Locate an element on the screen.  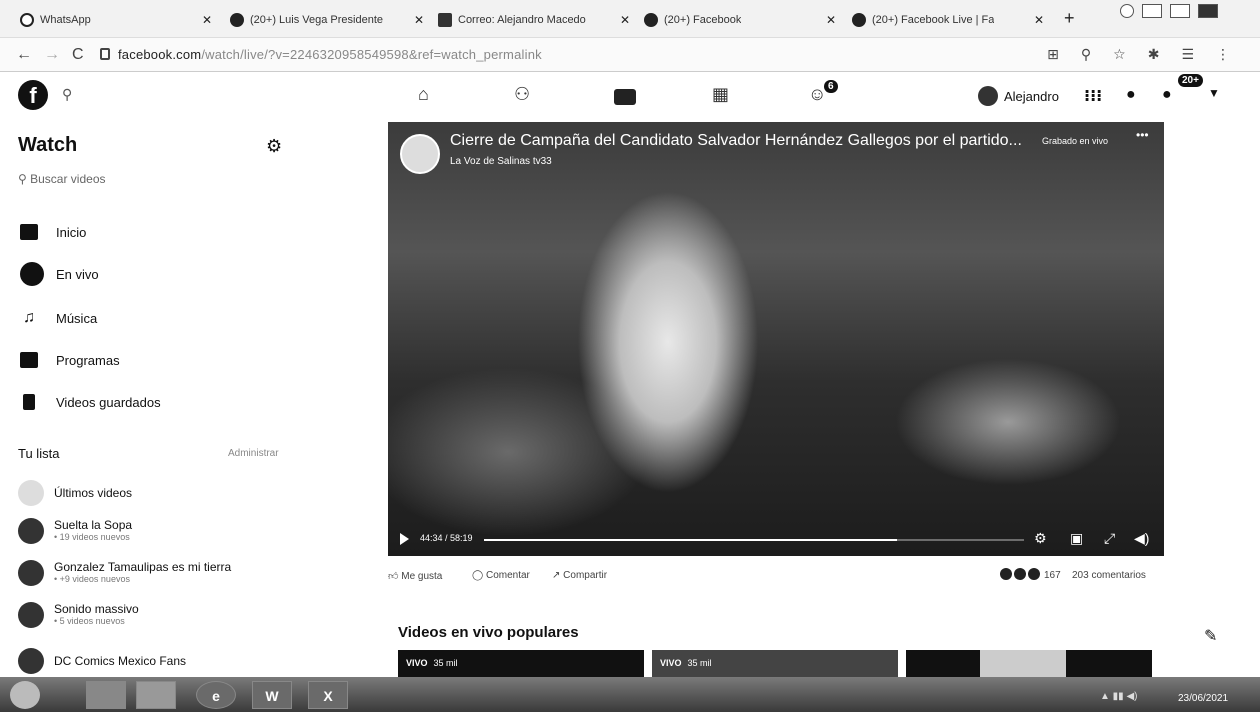
messenger-icon: ● is located at coordinates (1131, 95).